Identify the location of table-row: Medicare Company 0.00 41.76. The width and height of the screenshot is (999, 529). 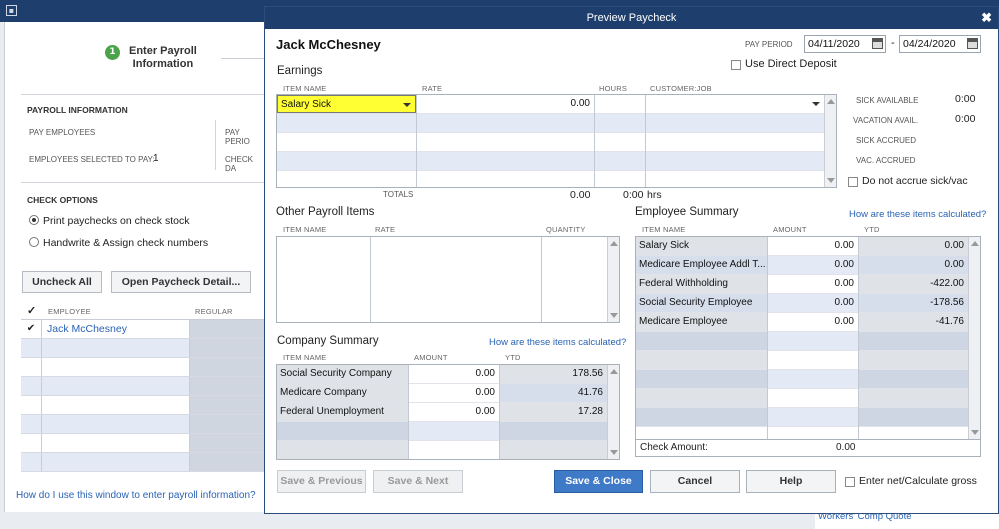
(442, 393).